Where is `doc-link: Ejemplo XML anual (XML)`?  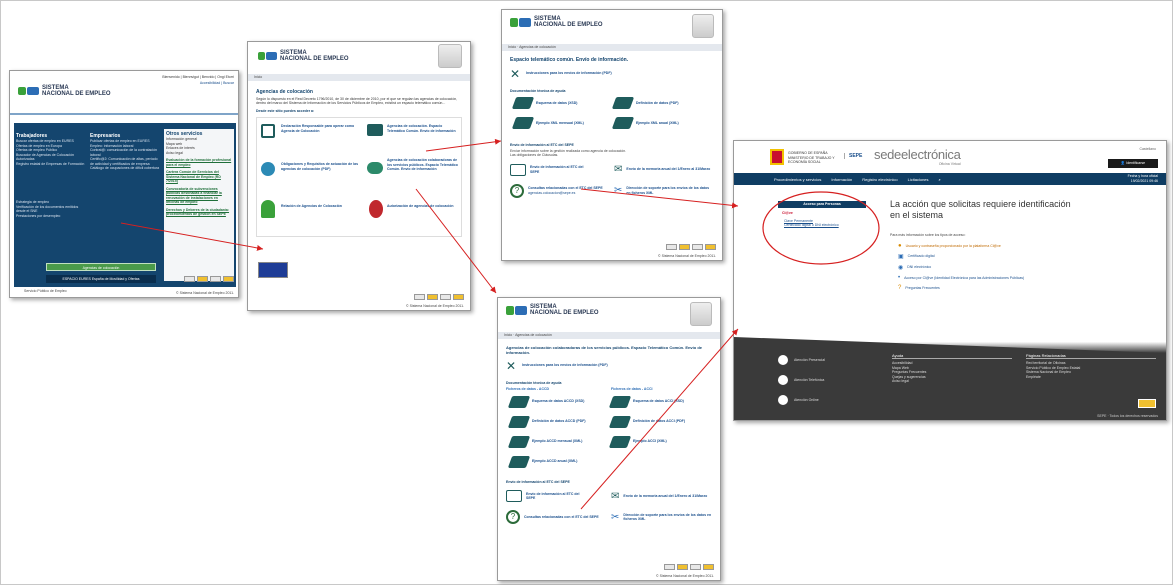
doc-link: Ejemplo XML anual (XML) is located at coordinates (657, 123).